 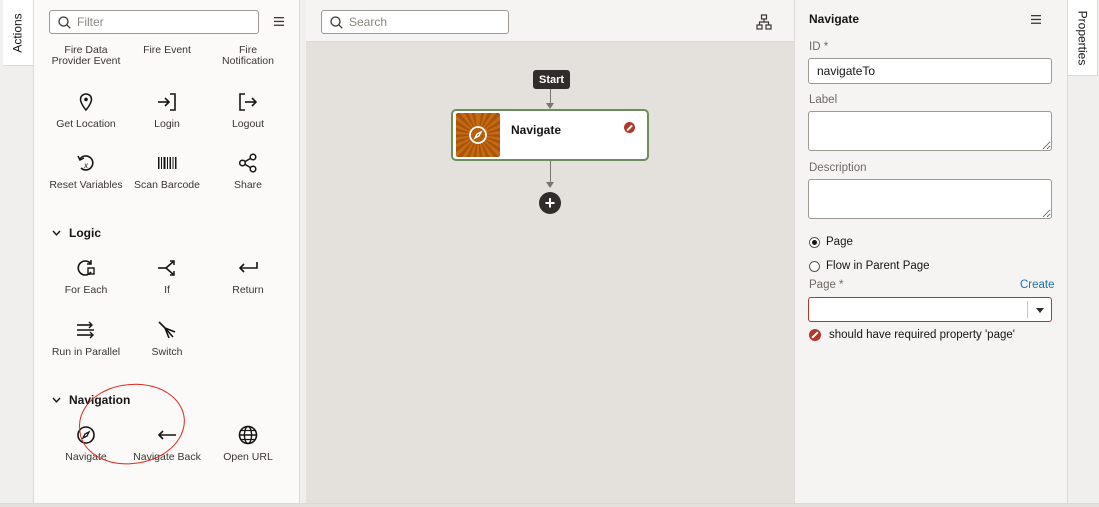 What do you see at coordinates (819, 47) in the screenshot?
I see `id-label: ID *` at bounding box center [819, 47].